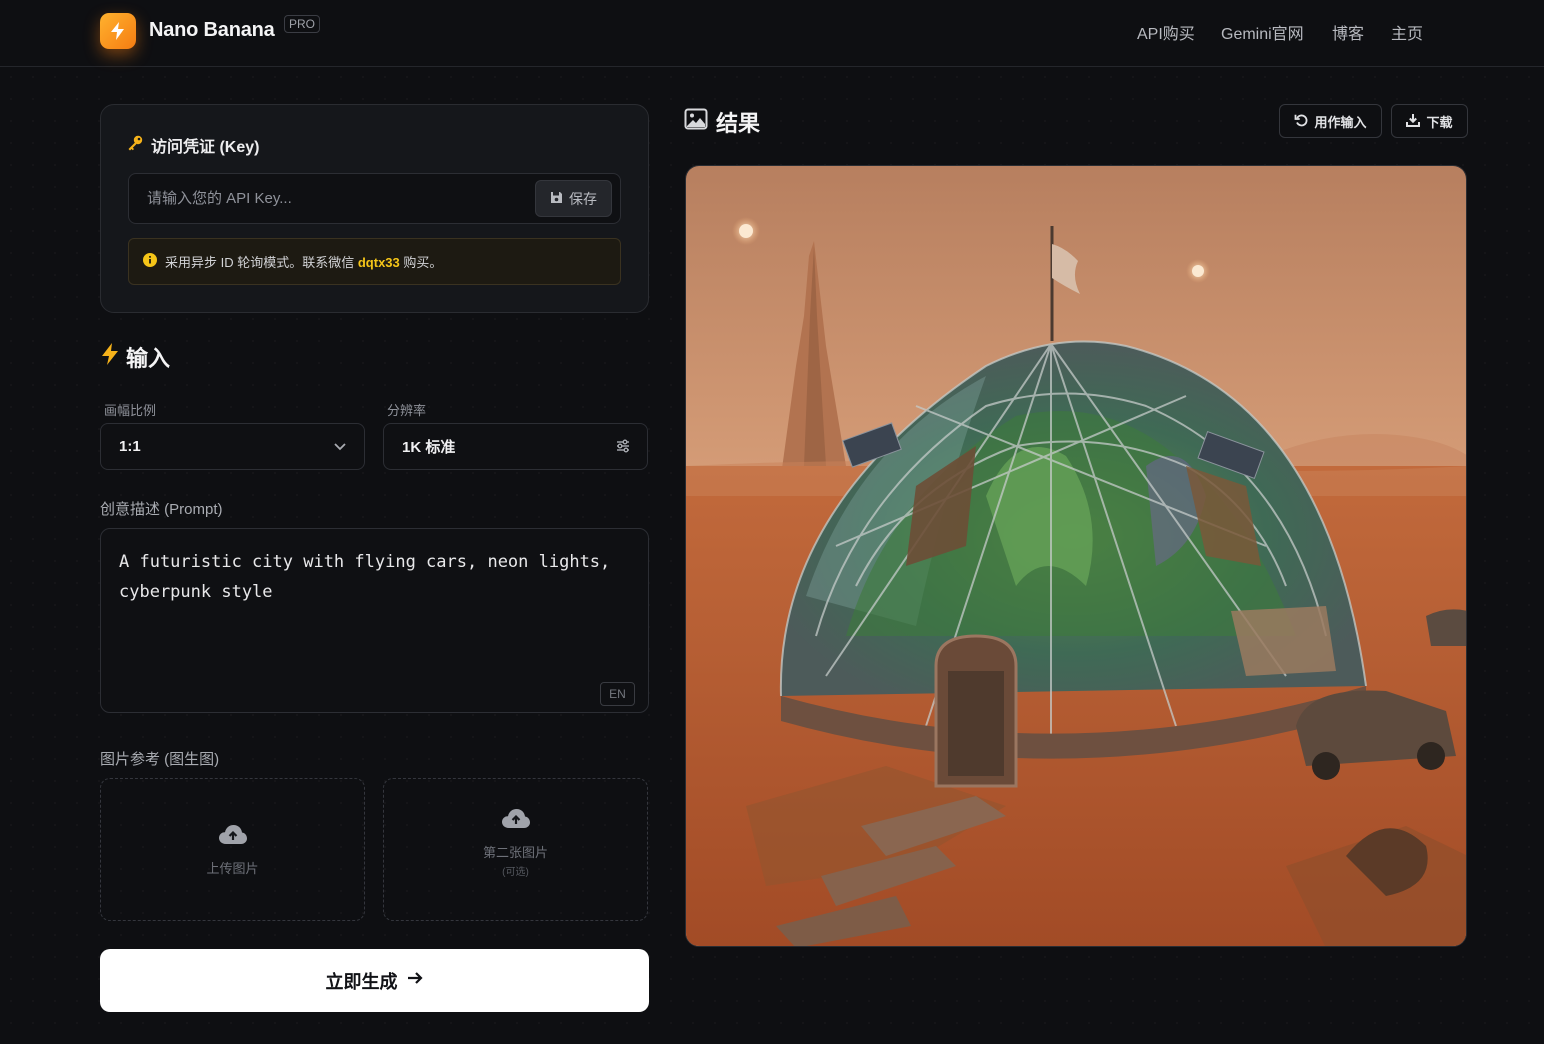 The height and width of the screenshot is (1044, 1544). Describe the element at coordinates (340, 448) in the screenshot. I see `chevron-down-icon` at that location.